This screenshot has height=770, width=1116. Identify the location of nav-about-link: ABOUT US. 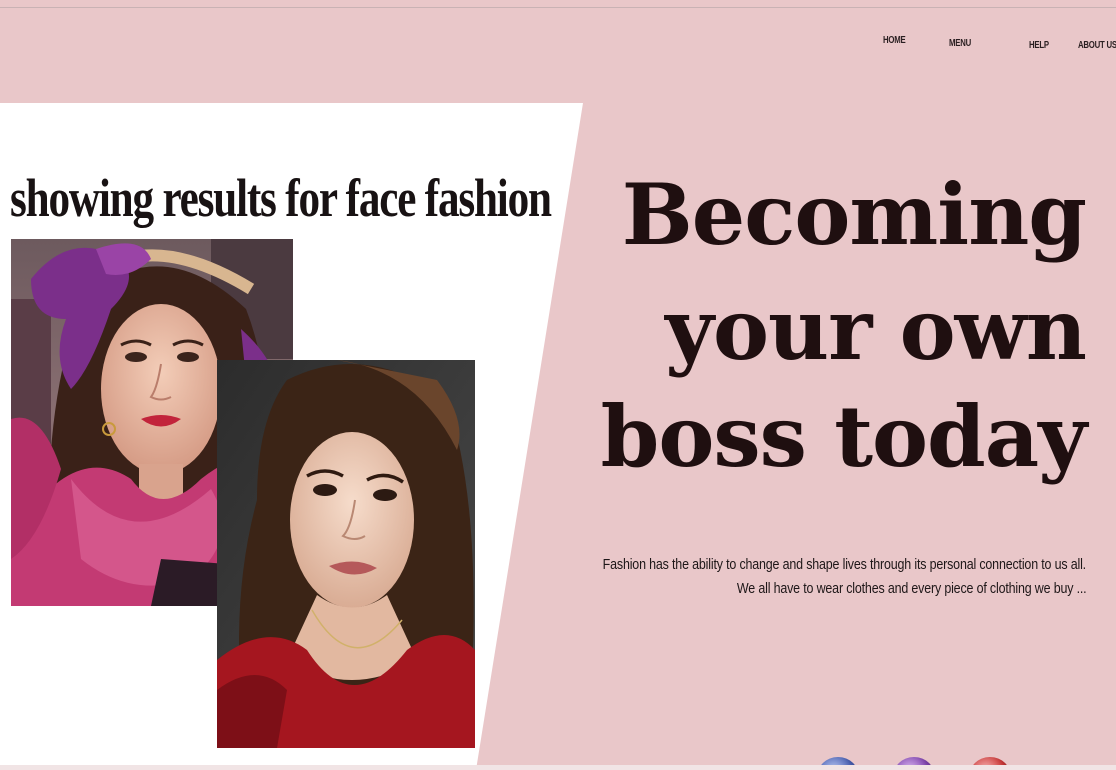
(1097, 45).